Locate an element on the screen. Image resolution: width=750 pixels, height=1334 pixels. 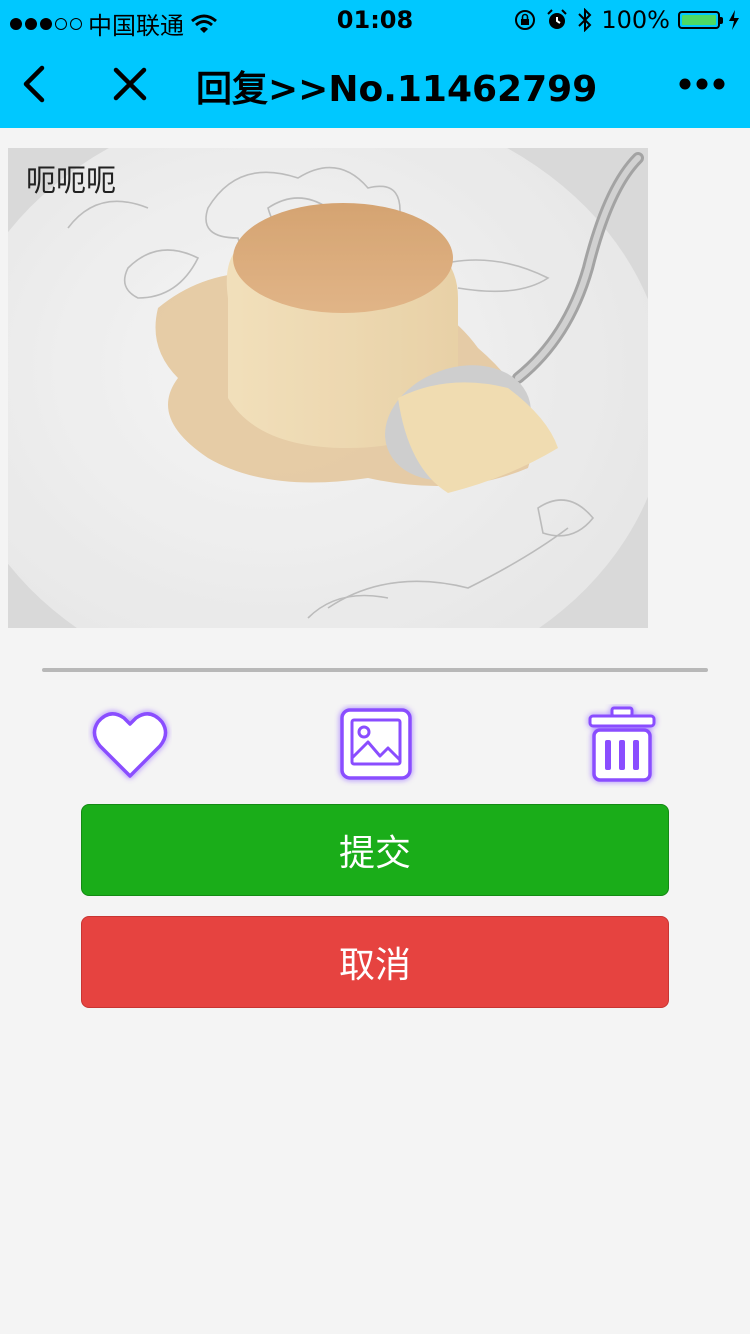
close-icon is located at coordinates (130, 84).